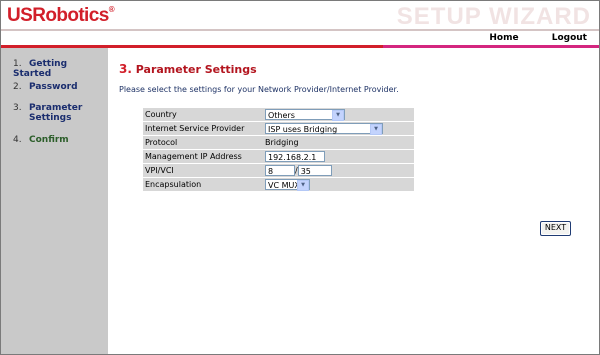 This screenshot has height=355, width=600. I want to click on isp-cell: ISP uses Bridging ▼, so click(338, 128).